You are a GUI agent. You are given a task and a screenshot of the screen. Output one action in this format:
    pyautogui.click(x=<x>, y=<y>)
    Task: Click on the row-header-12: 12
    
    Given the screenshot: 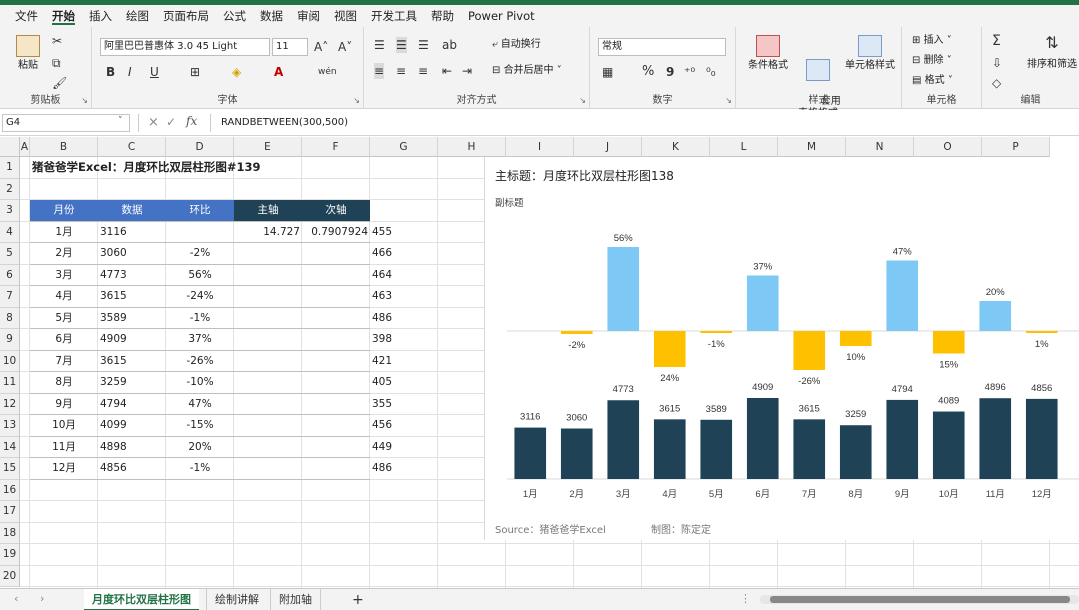 What is the action you would take?
    pyautogui.click(x=10, y=404)
    